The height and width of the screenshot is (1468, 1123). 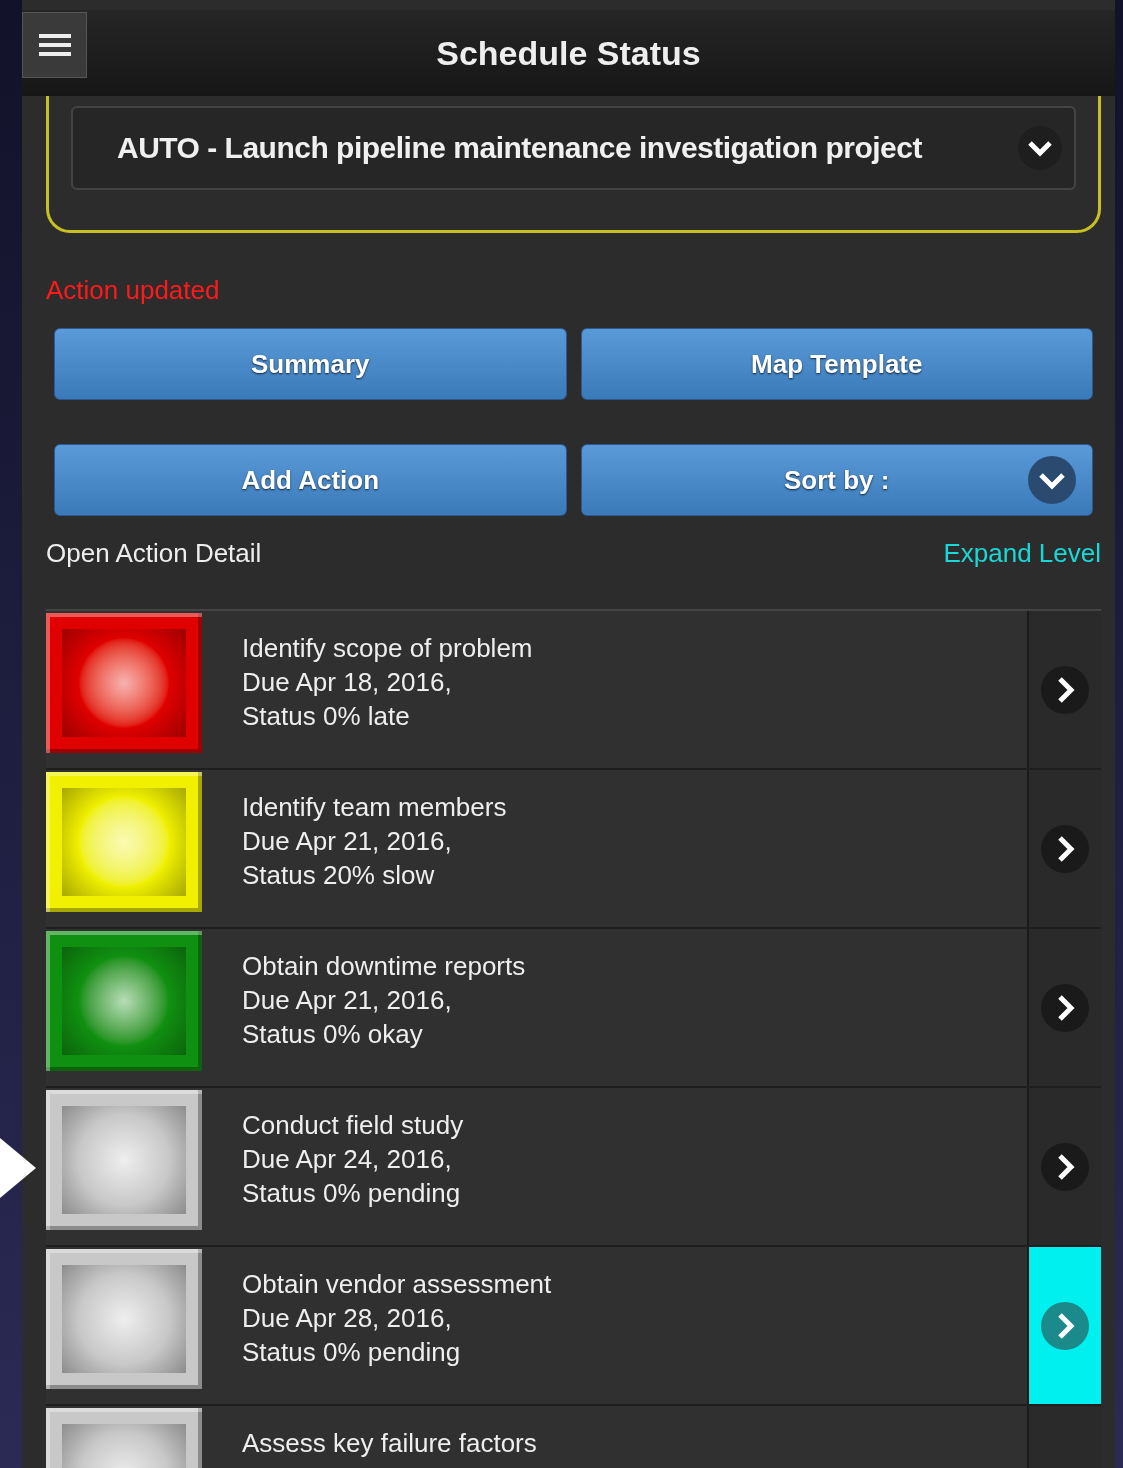 What do you see at coordinates (384, 966) in the screenshot?
I see `action-title: Obtain downtime reports` at bounding box center [384, 966].